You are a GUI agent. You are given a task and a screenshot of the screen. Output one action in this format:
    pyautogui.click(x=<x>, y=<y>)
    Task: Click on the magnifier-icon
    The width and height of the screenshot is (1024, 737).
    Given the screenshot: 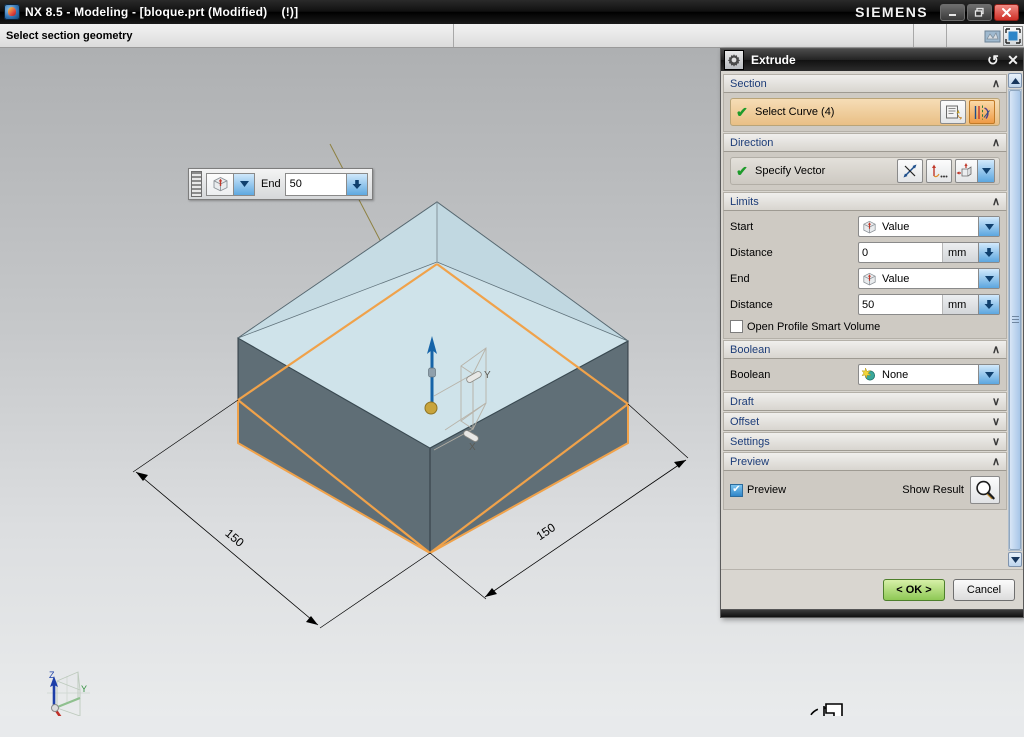 What is the action you would take?
    pyautogui.click(x=985, y=490)
    